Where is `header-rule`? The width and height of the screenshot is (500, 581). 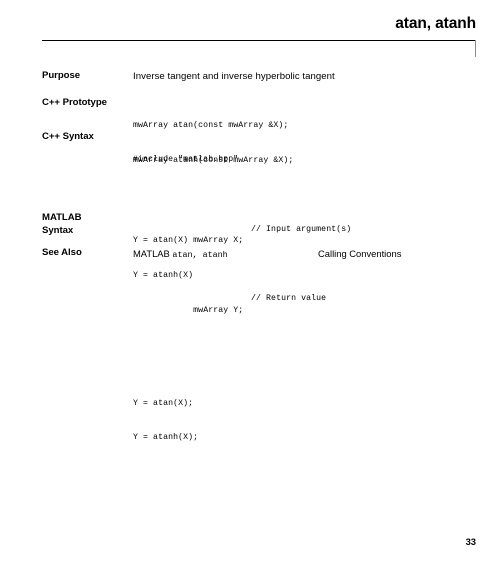 header-rule is located at coordinates (259, 41).